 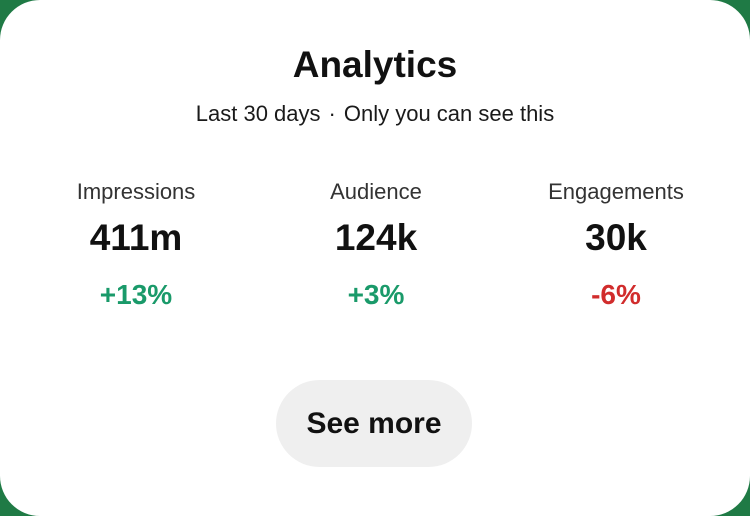 What do you see at coordinates (258, 113) in the screenshot?
I see `period-label: Last 30 days` at bounding box center [258, 113].